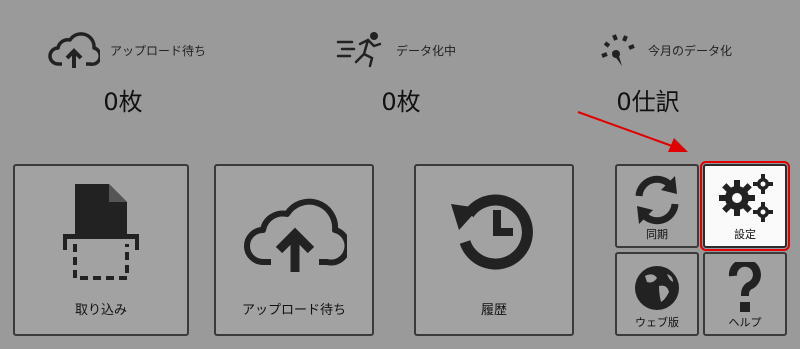  What do you see at coordinates (492, 232) in the screenshot?
I see `history-icon` at bounding box center [492, 232].